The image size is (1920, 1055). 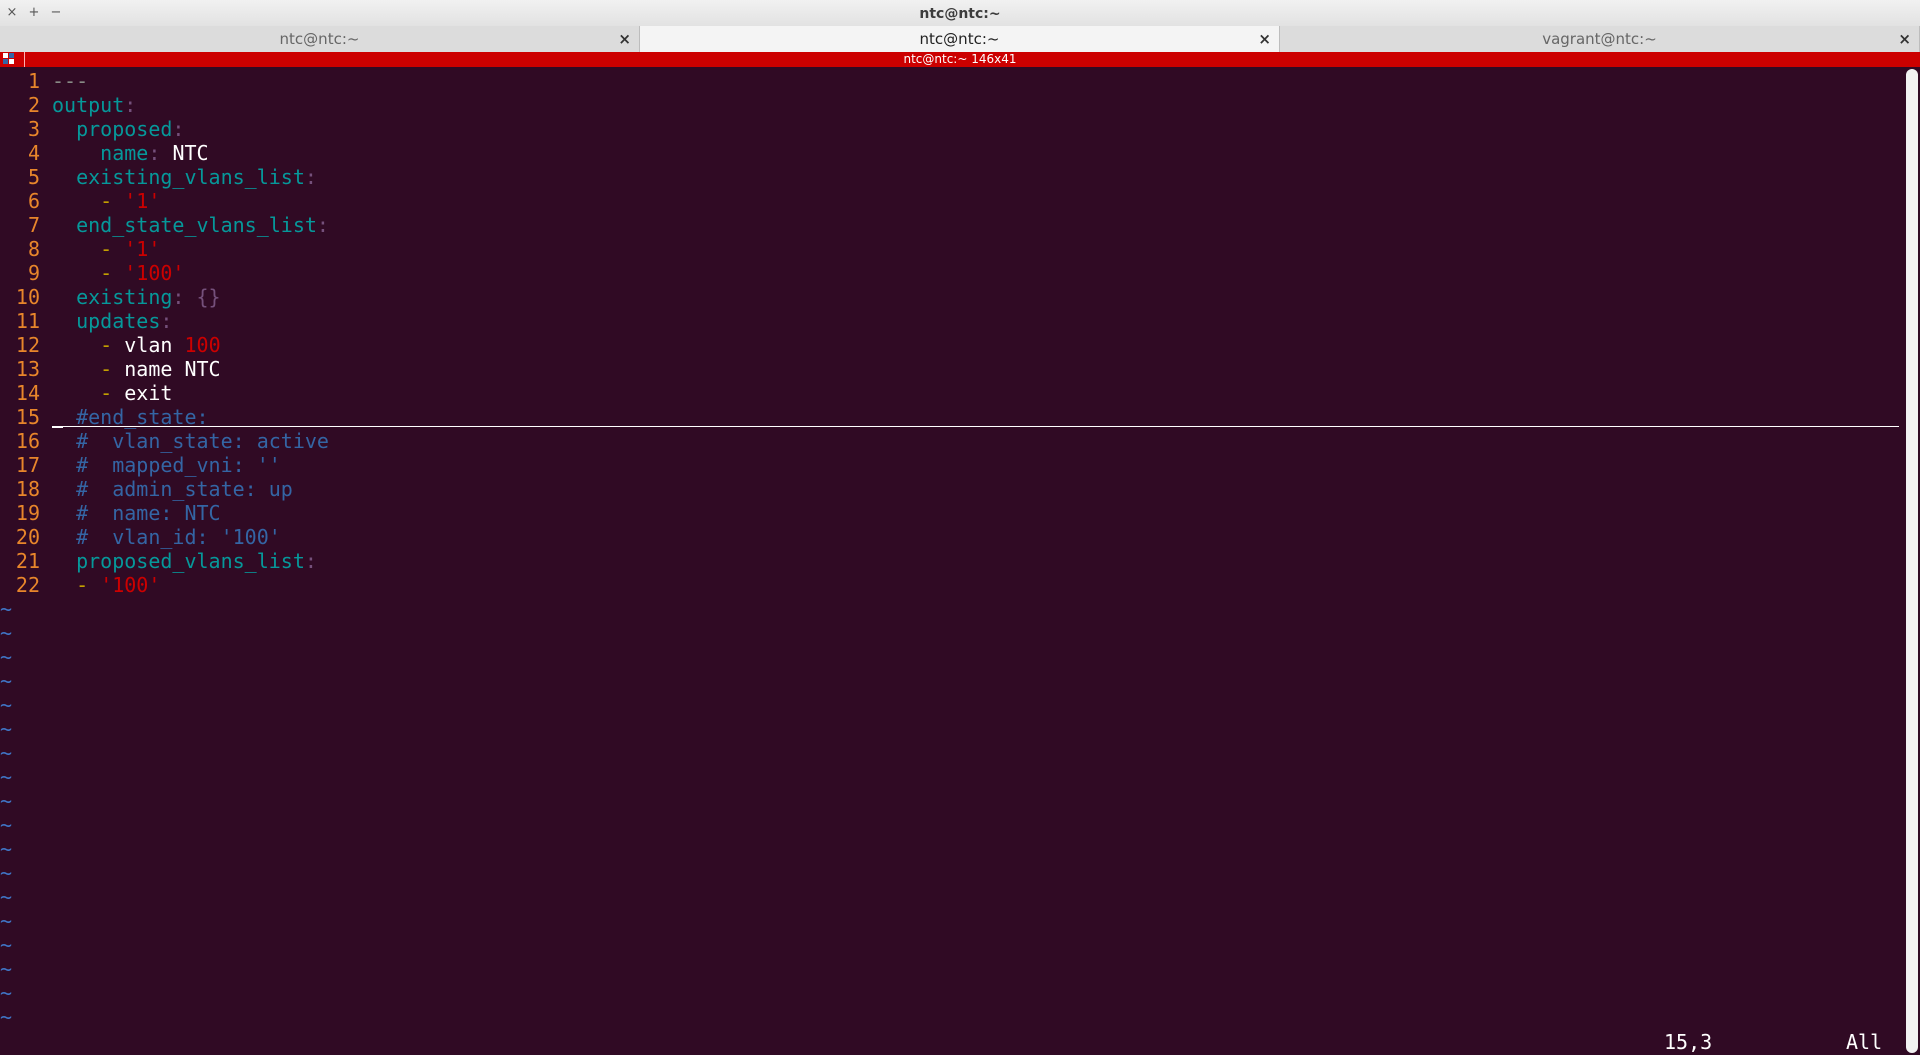 What do you see at coordinates (190, 153) in the screenshot?
I see `code-token: NTC` at bounding box center [190, 153].